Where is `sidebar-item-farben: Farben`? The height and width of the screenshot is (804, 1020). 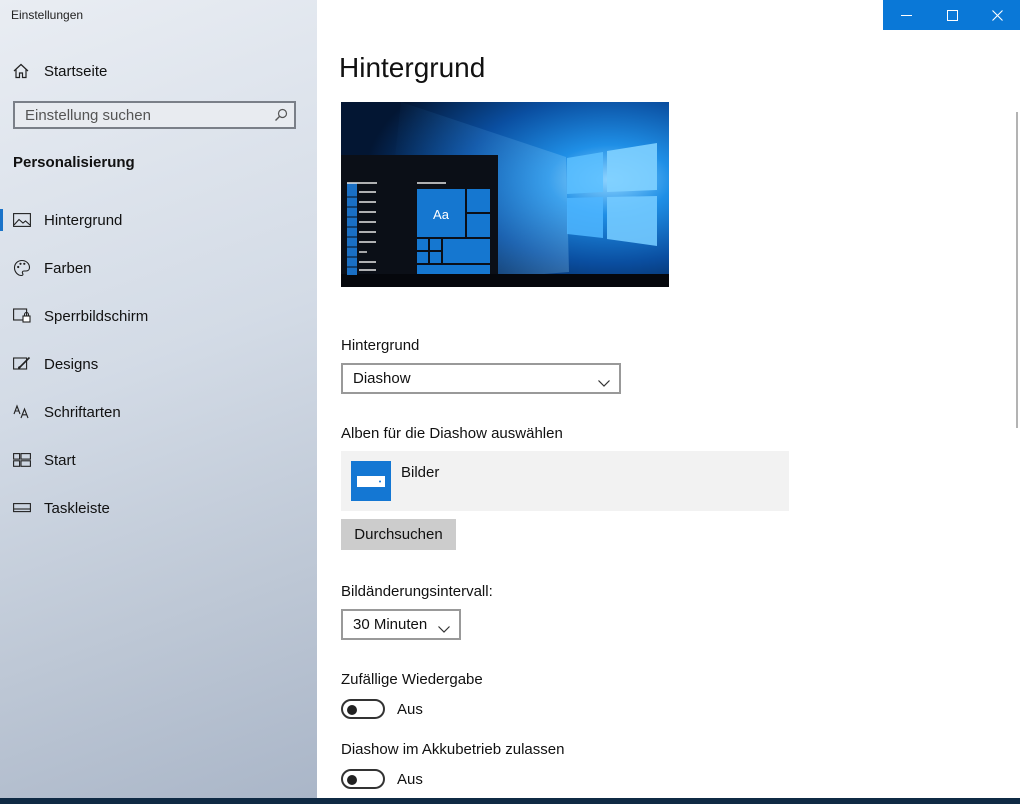 sidebar-item-farben: Farben is located at coordinates (158, 268).